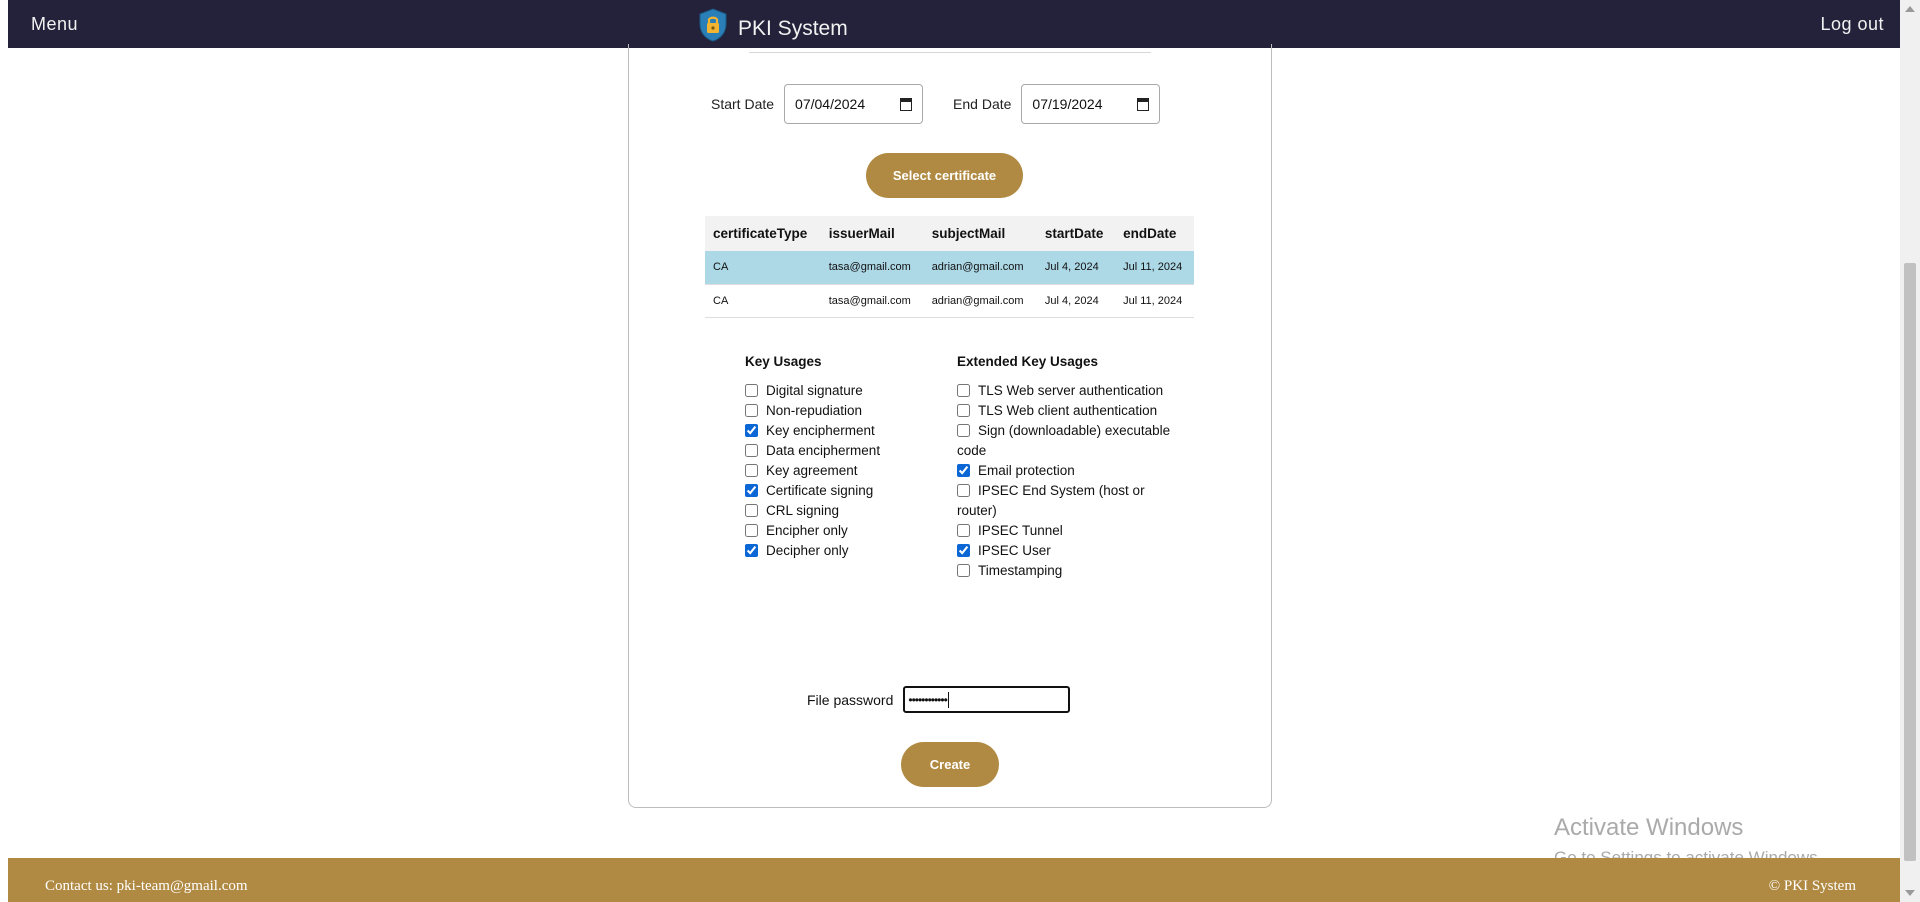  I want to click on create-button: Create, so click(950, 764).